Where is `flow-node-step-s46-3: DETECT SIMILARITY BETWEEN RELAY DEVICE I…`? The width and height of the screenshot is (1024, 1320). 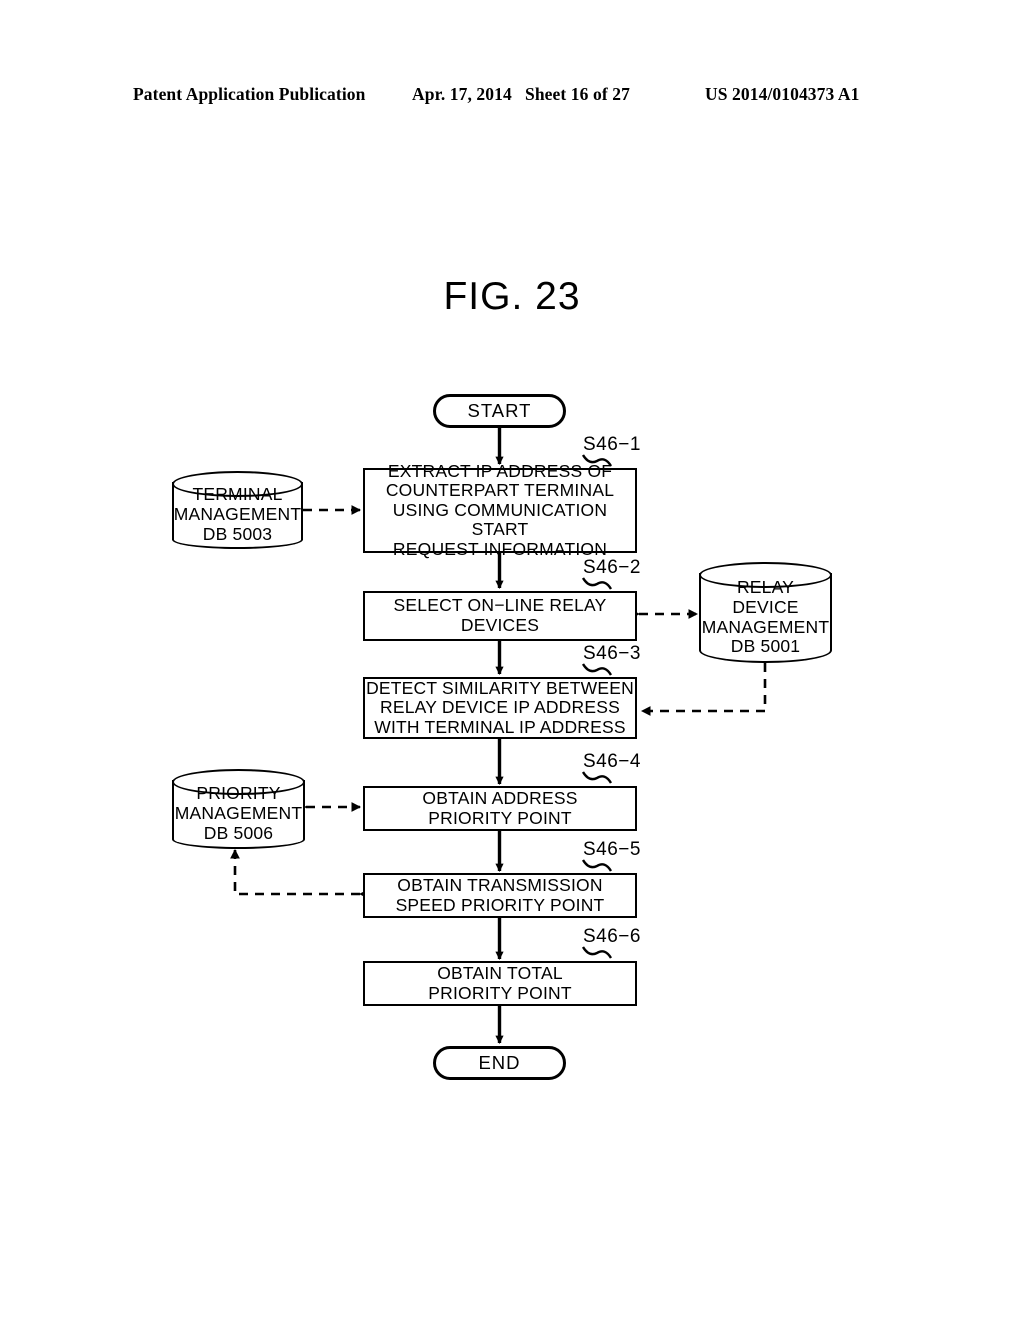 flow-node-step-s46-3: DETECT SIMILARITY BETWEEN RELAY DEVICE I… is located at coordinates (500, 708).